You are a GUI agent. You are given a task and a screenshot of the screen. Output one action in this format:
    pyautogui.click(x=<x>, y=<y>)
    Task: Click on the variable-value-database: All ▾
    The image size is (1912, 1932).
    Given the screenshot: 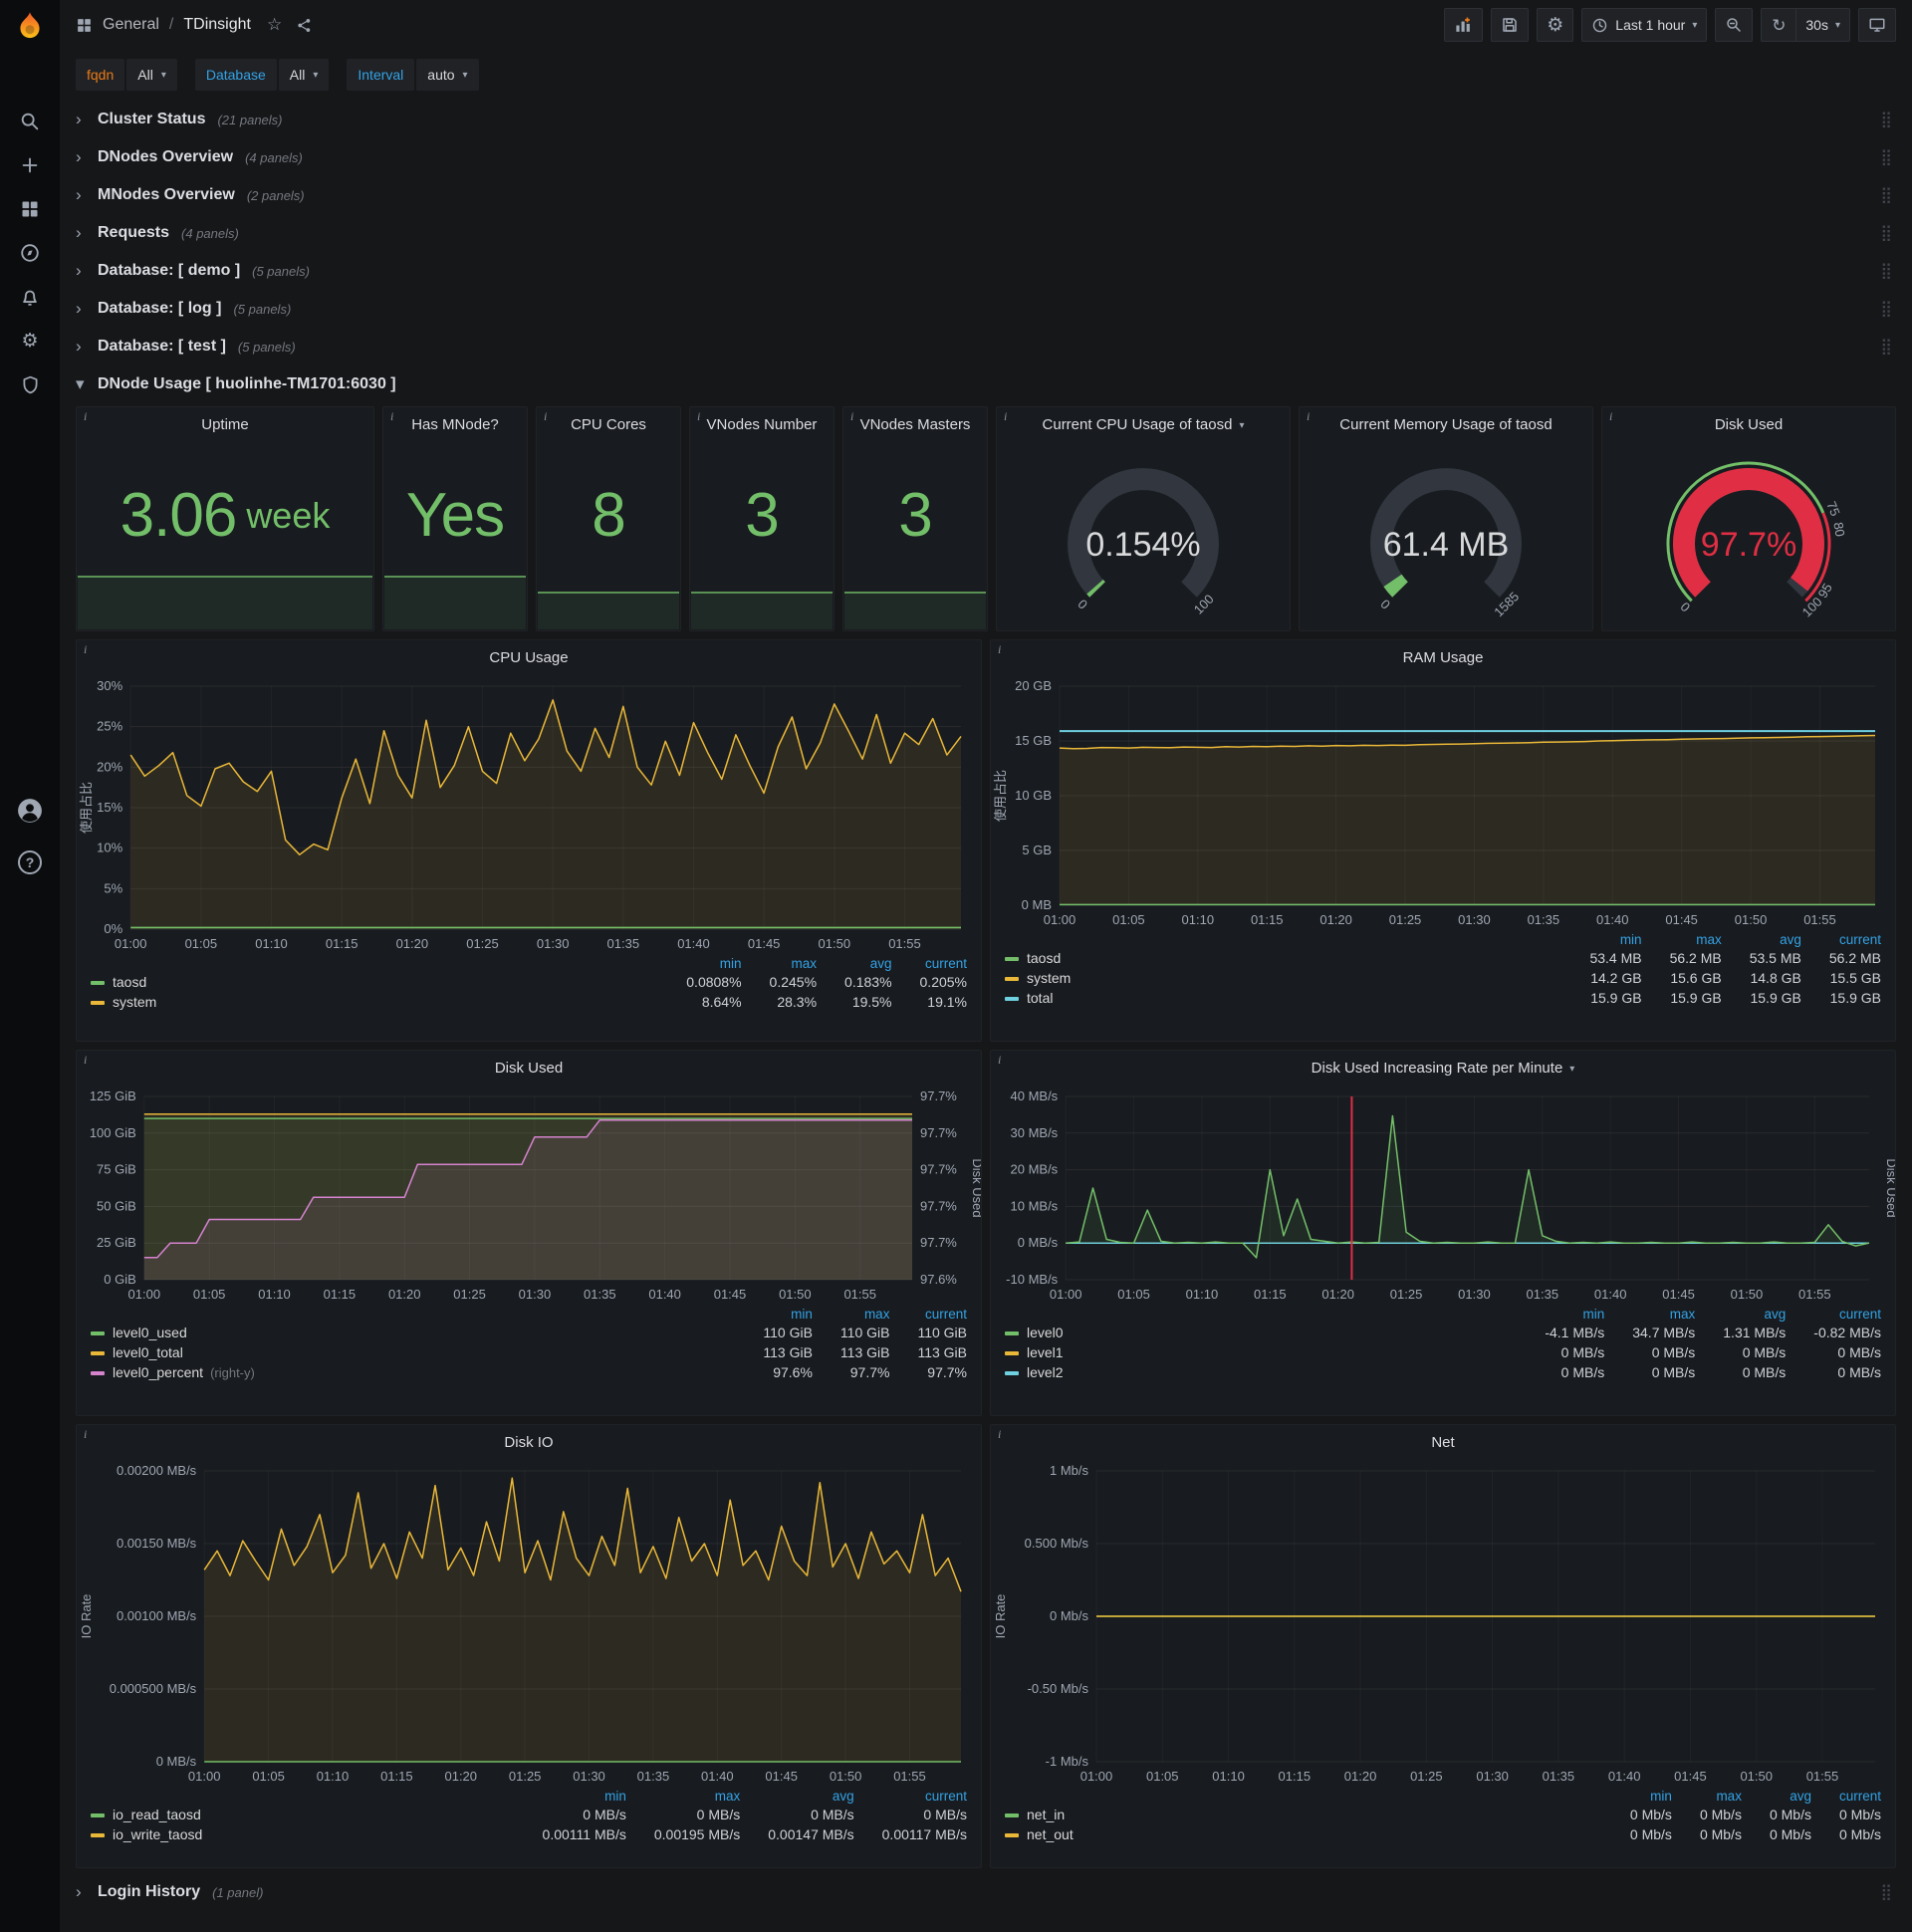 What is the action you would take?
    pyautogui.click(x=304, y=75)
    